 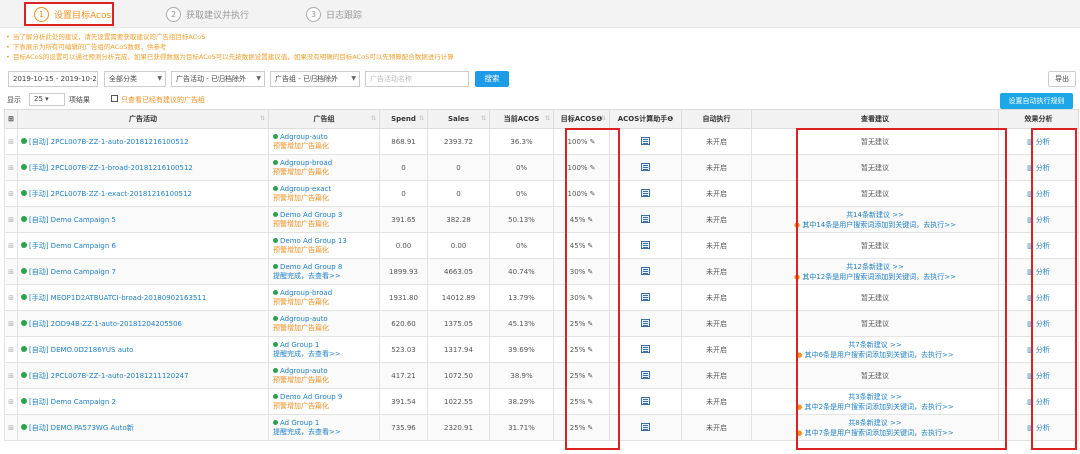 What do you see at coordinates (326, 267) in the screenshot?
I see `adgroup-link: Demo Ad Group 8` at bounding box center [326, 267].